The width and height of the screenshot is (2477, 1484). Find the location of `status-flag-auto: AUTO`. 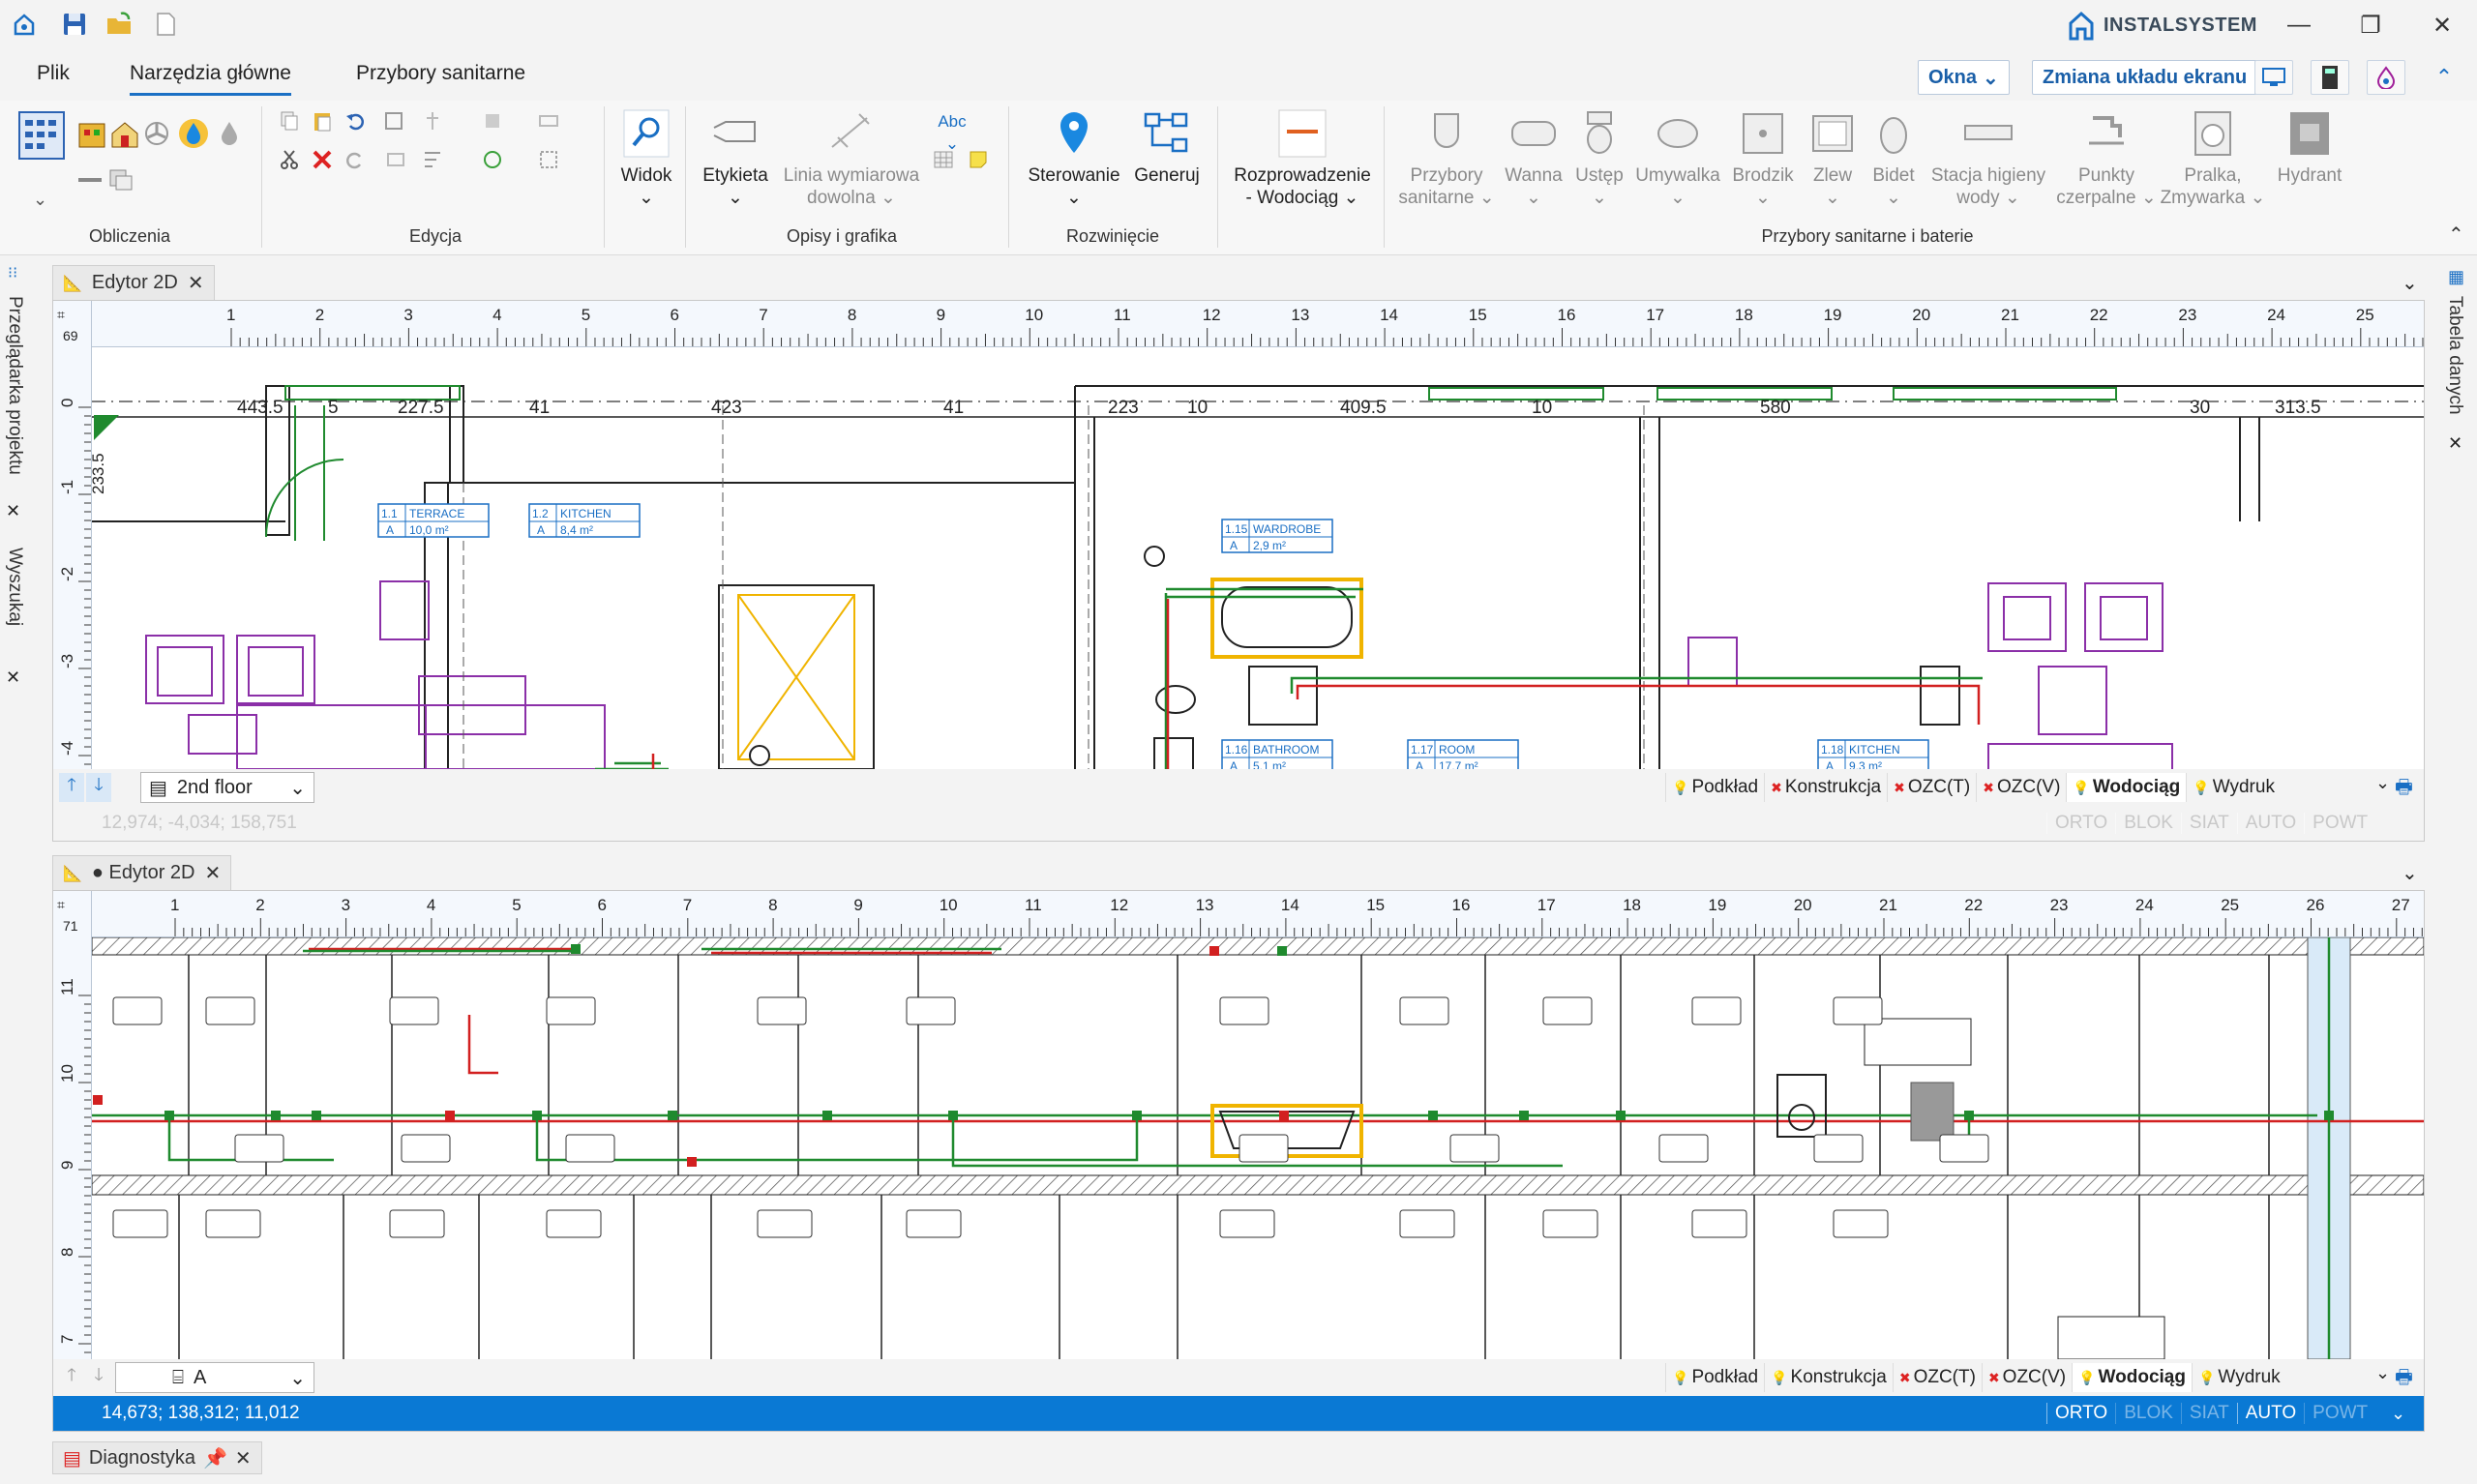

status-flag-auto: AUTO is located at coordinates (2270, 1413).